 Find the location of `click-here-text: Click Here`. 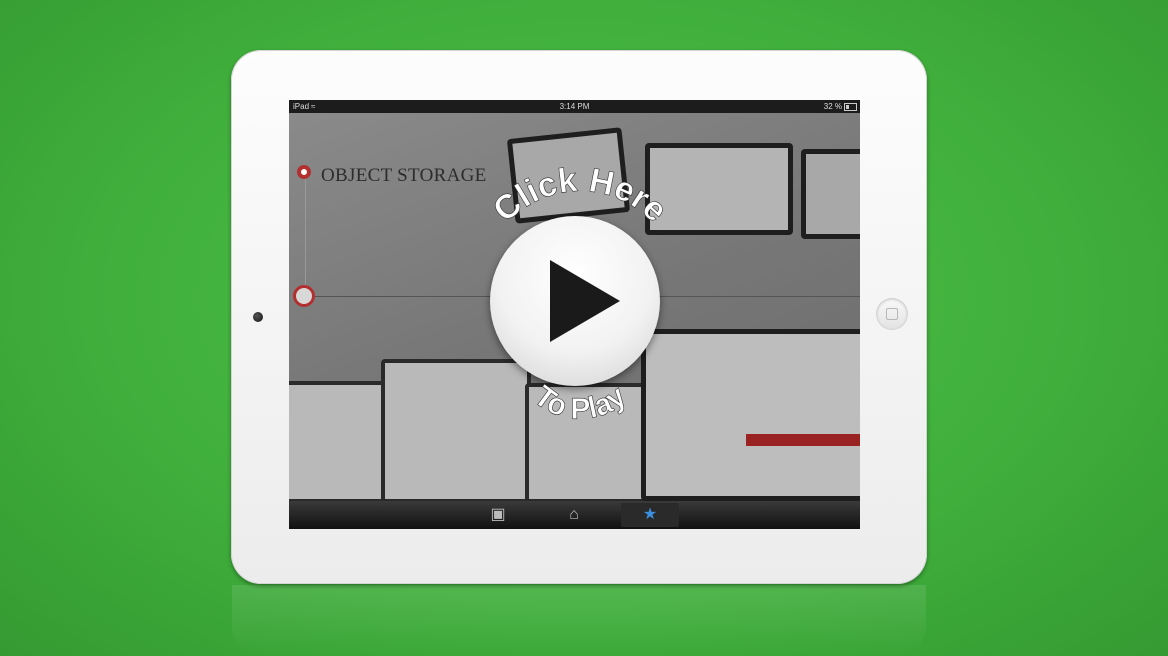

click-here-text: Click Here is located at coordinates (580, 195).